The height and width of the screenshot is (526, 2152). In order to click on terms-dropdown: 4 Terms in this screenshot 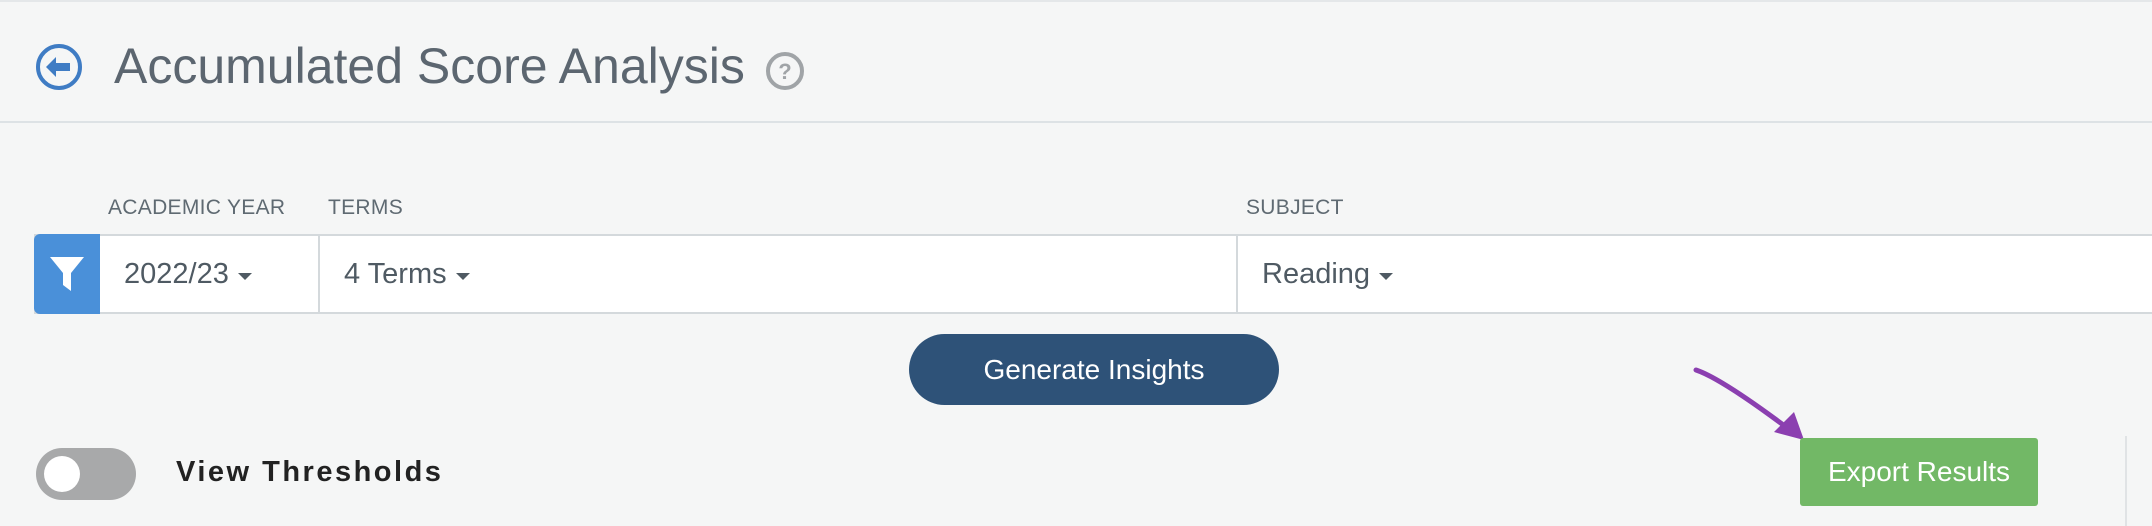, I will do `click(407, 274)`.